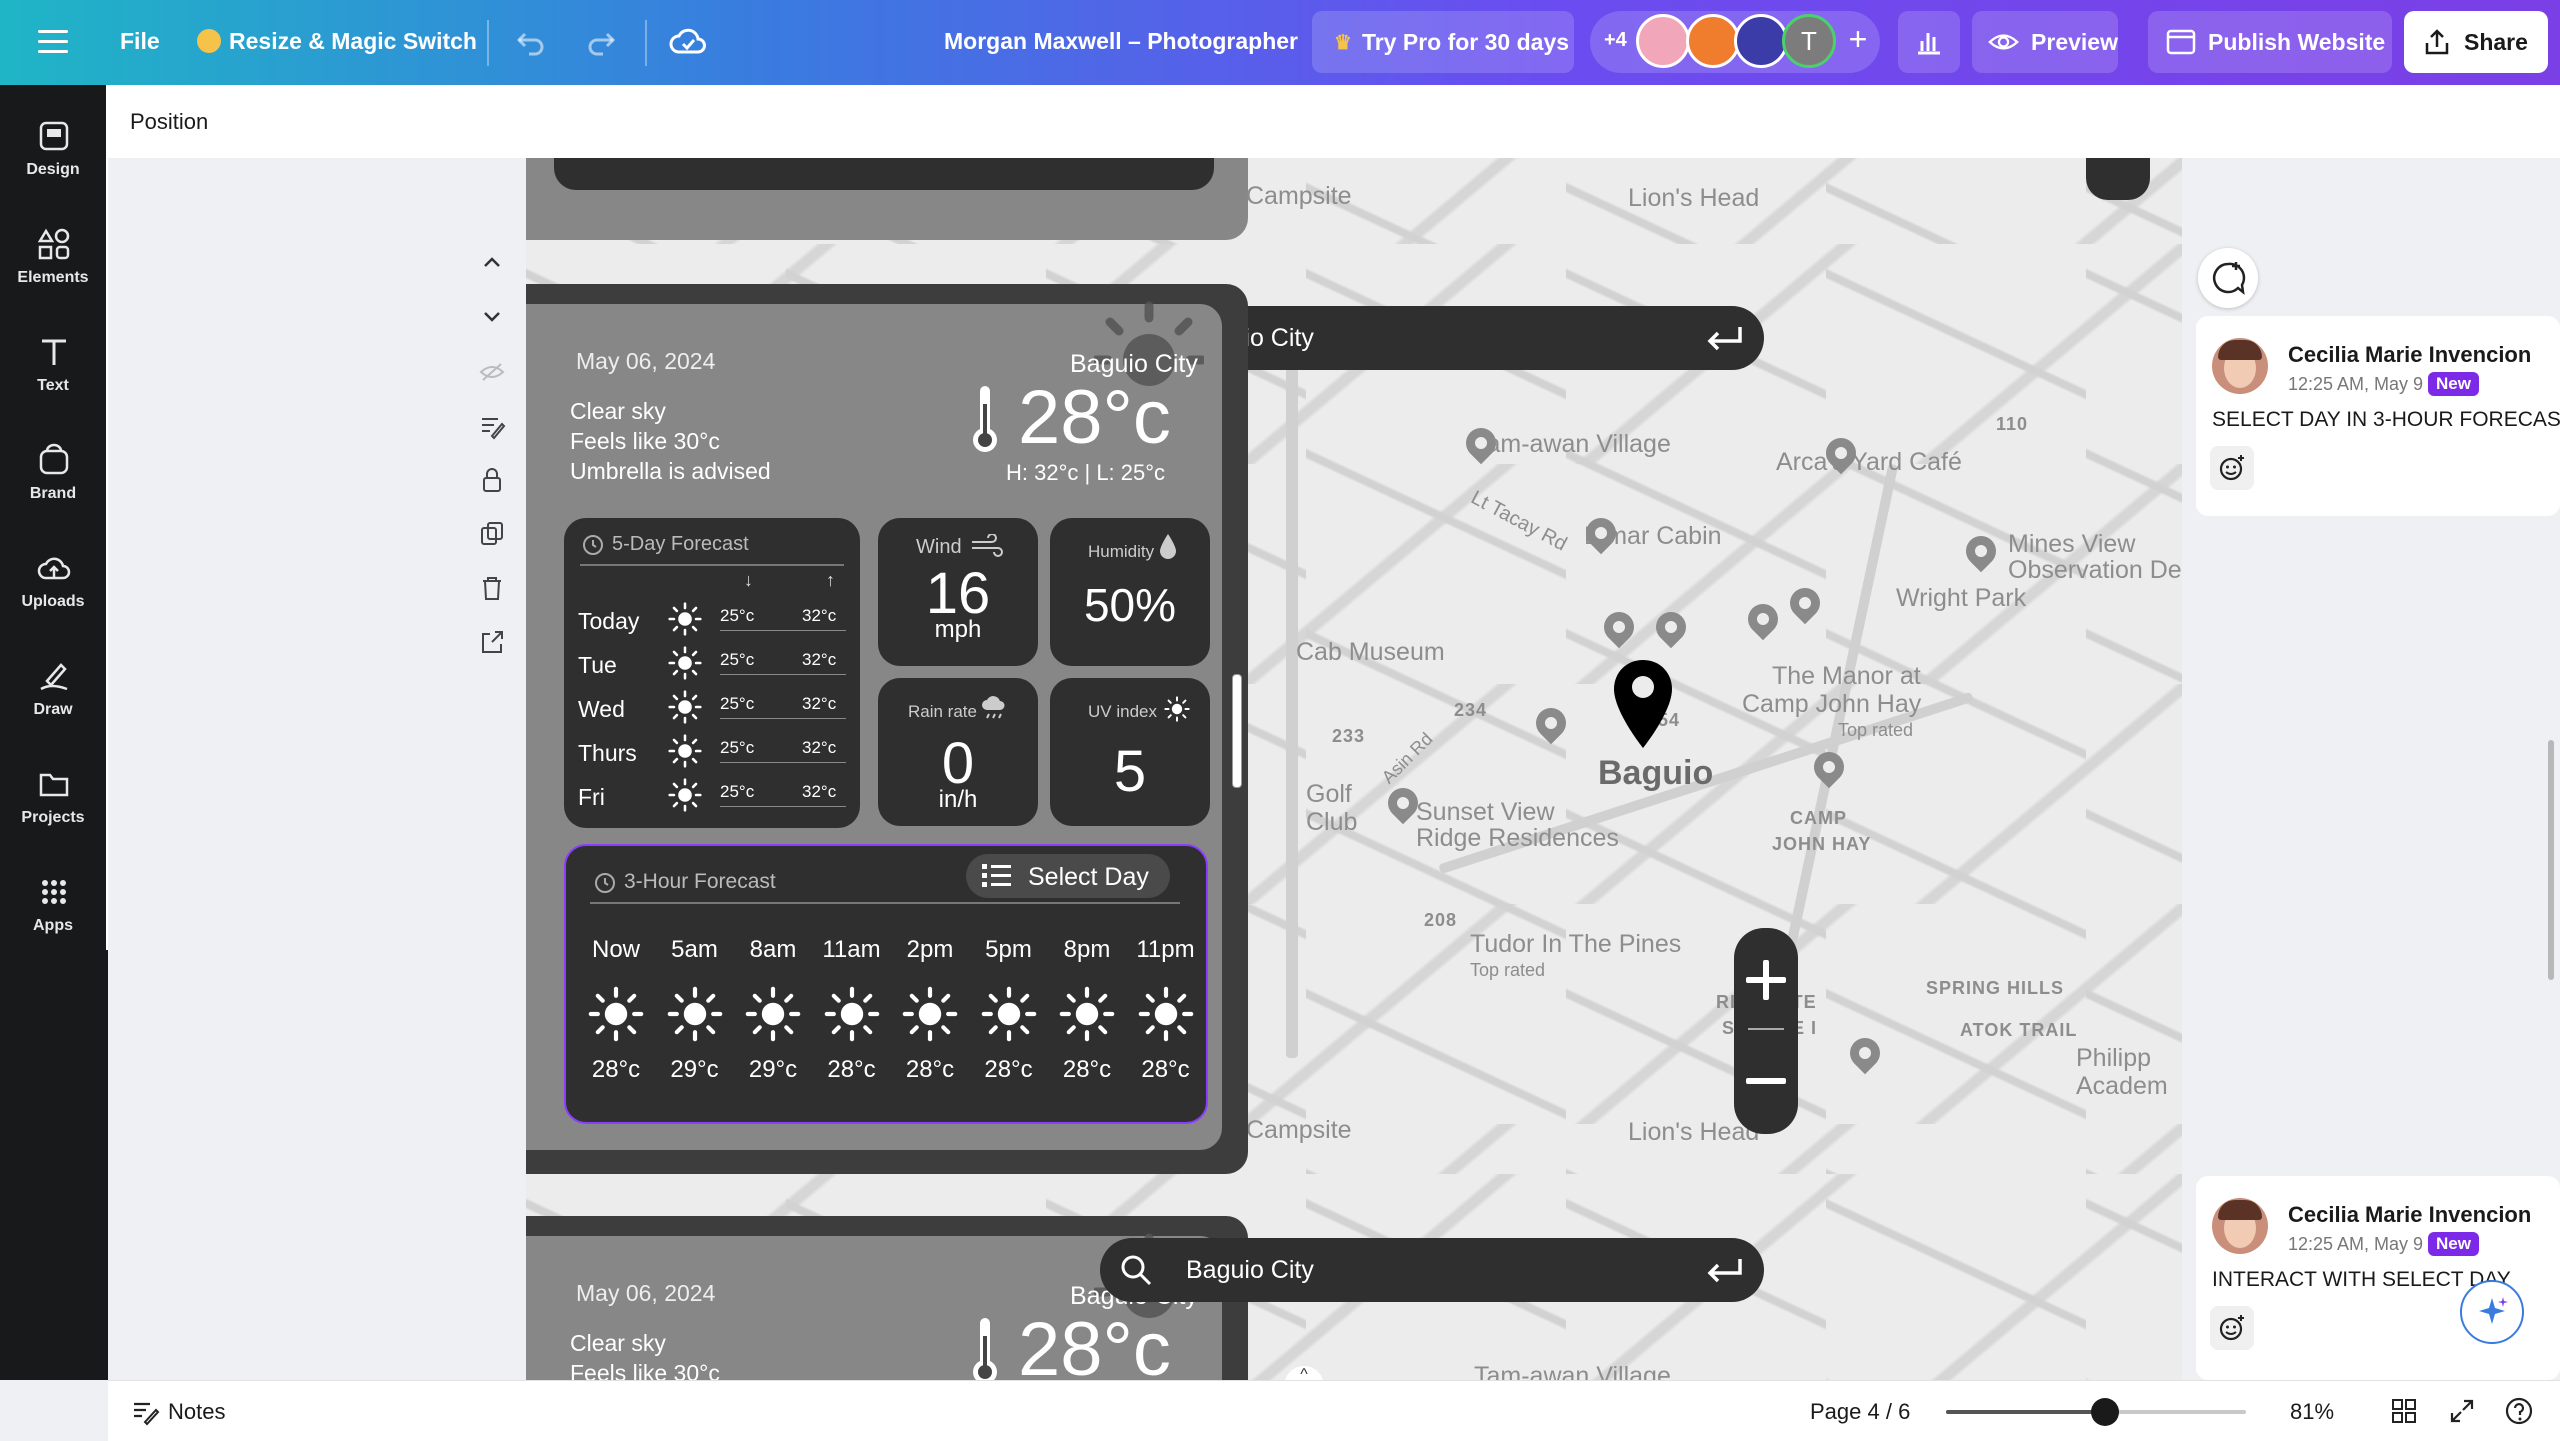  I want to click on zoom-out-icon, so click(1766, 1081).